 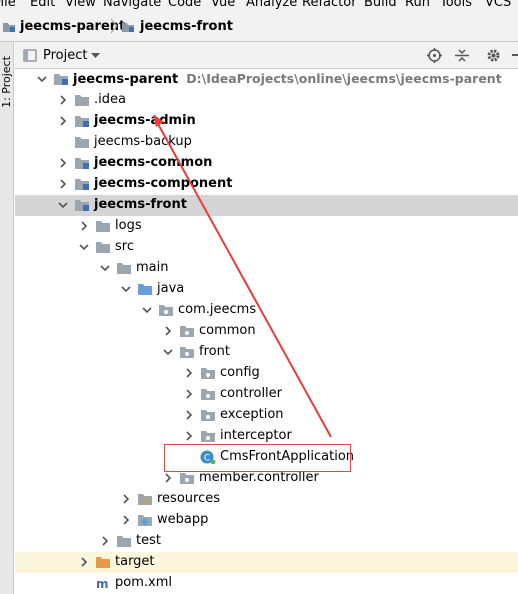 I want to click on menu-tools: Tools, so click(x=456, y=5).